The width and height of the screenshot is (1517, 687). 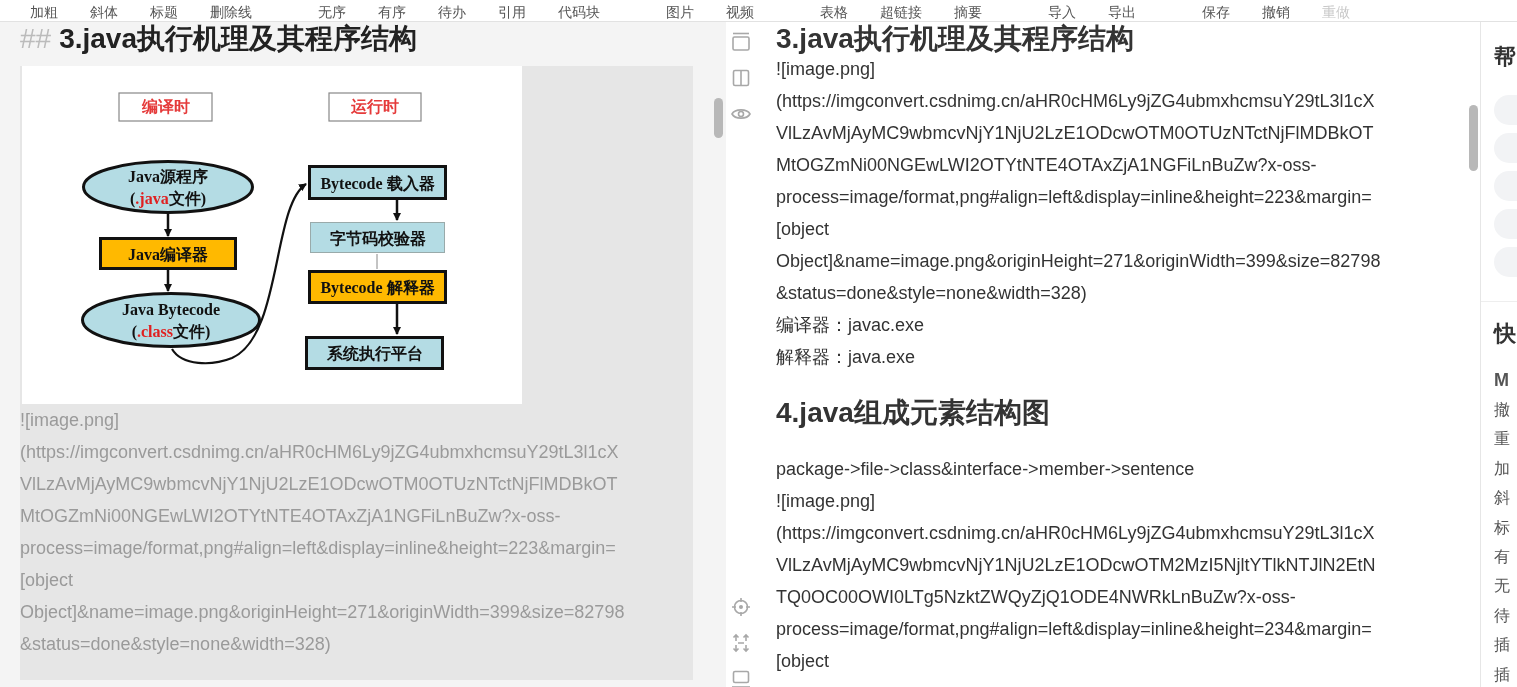 I want to click on heading-text: 3.java执行机理及其程序结构, so click(x=238, y=38).